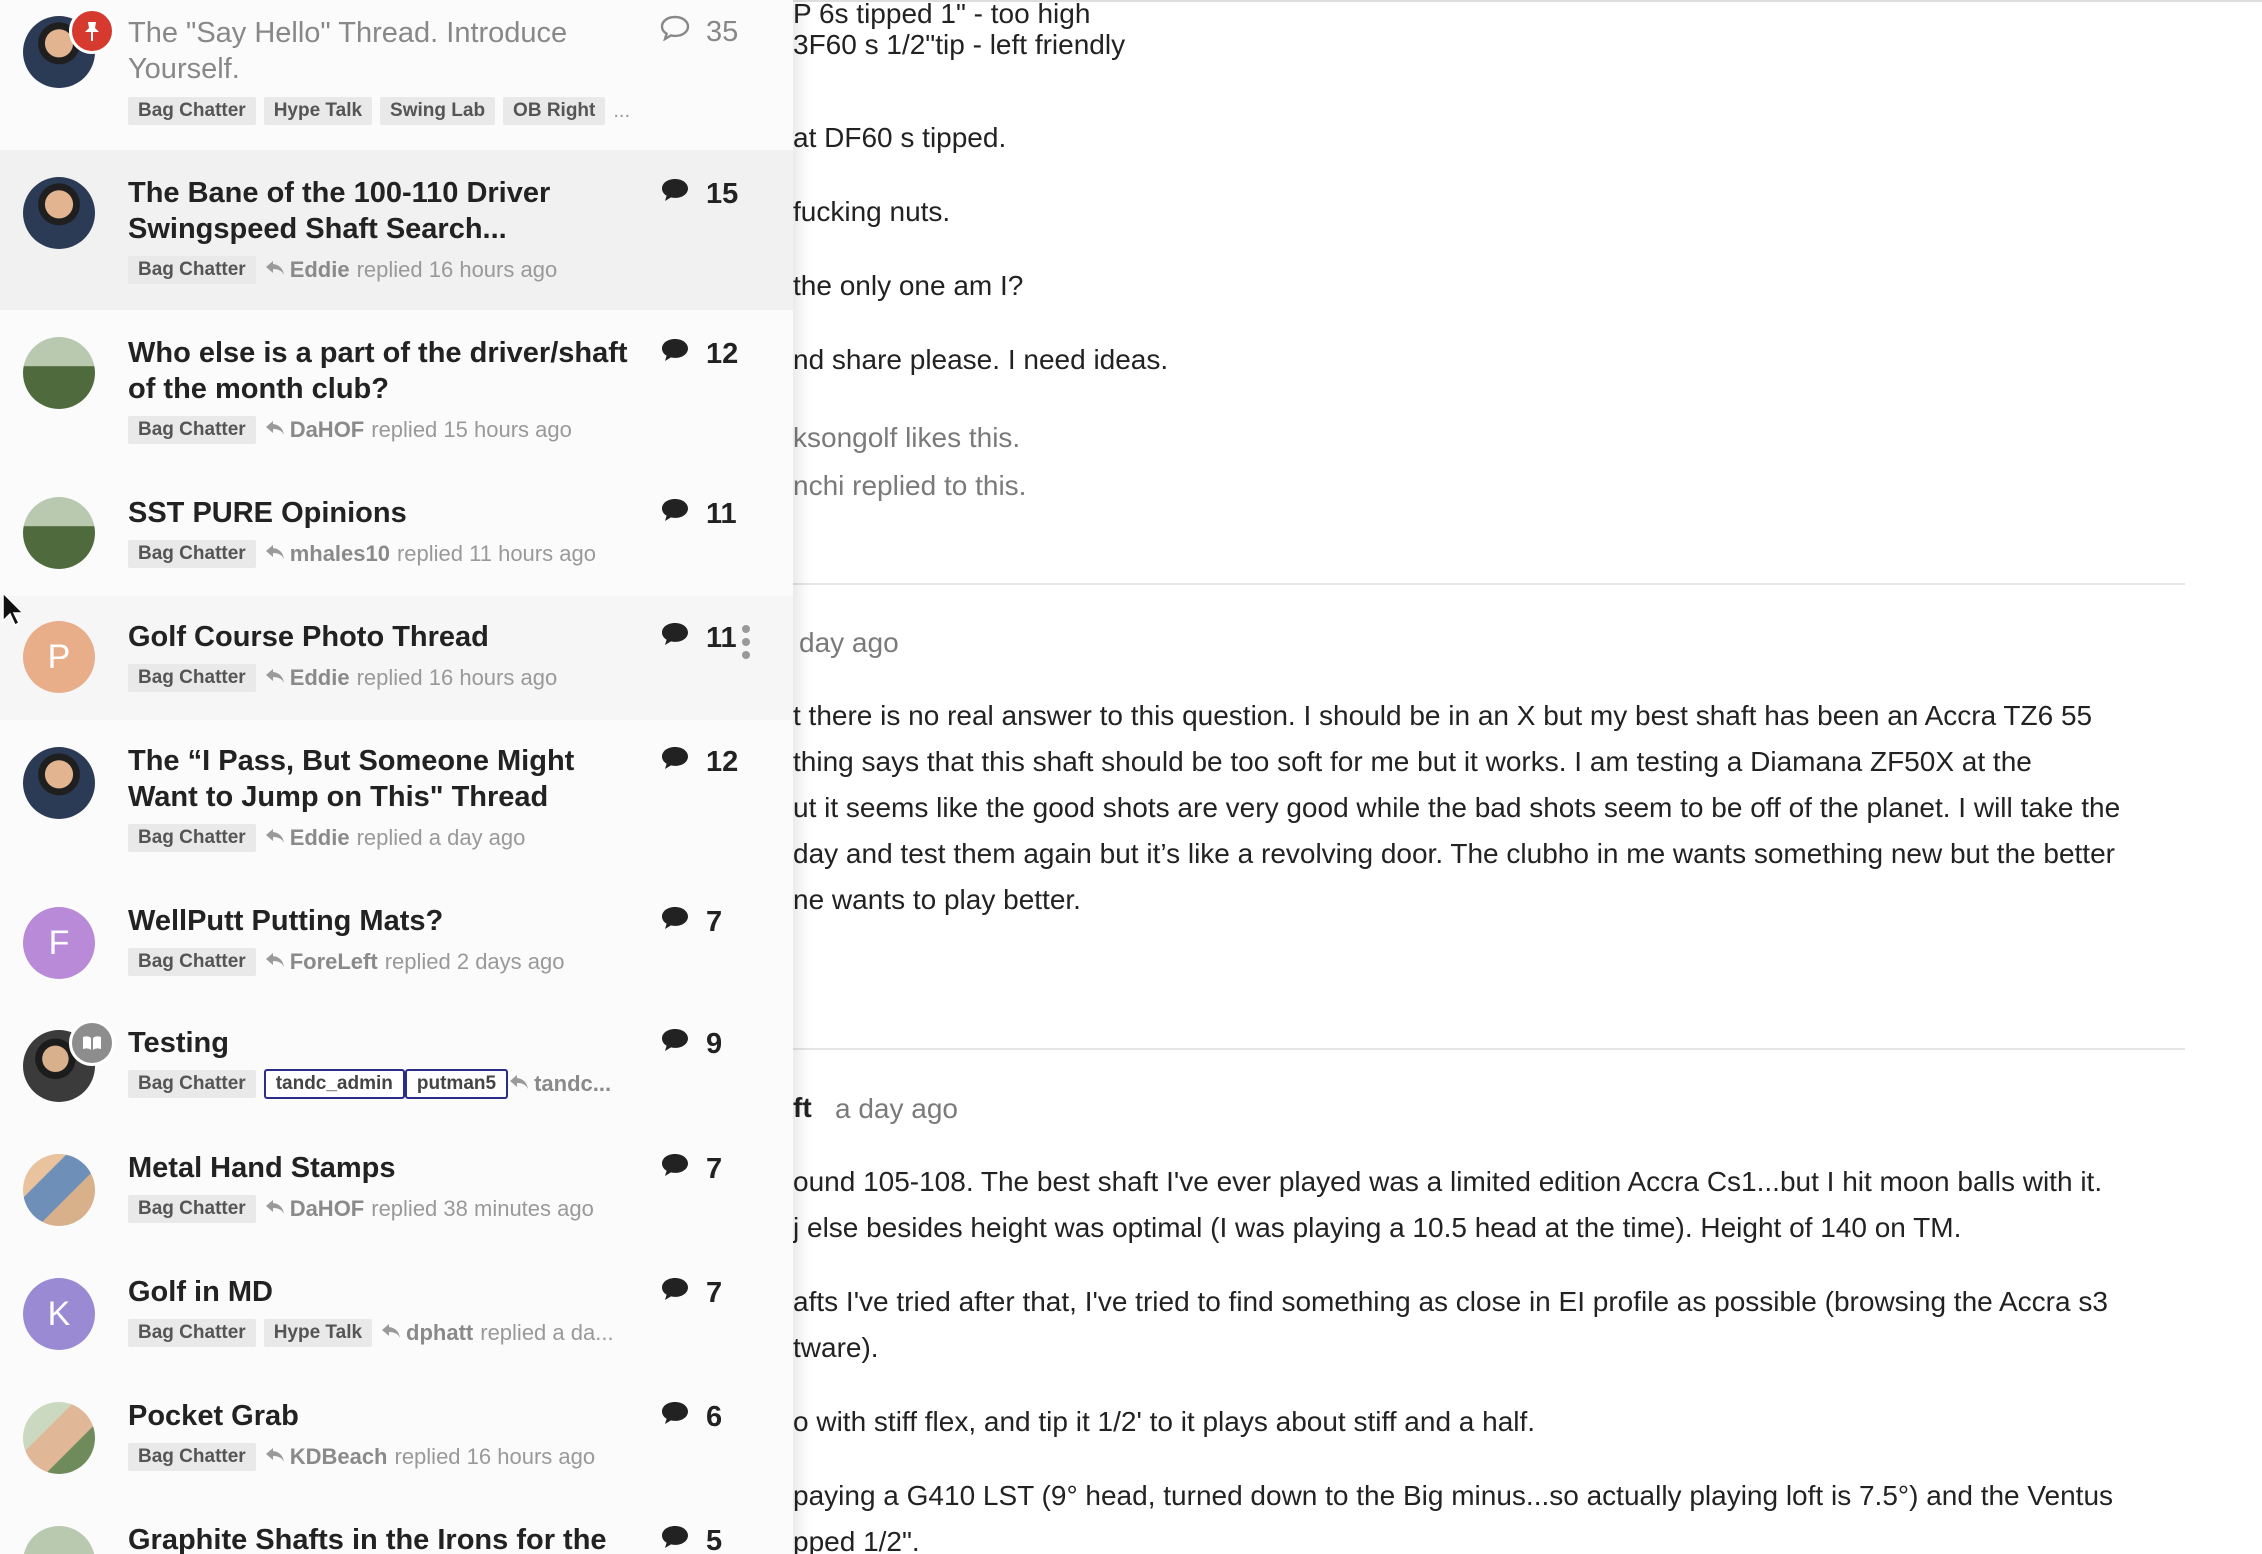 The image size is (2262, 1554). Describe the element at coordinates (554, 111) in the screenshot. I see `category-tag: OB Right` at that location.